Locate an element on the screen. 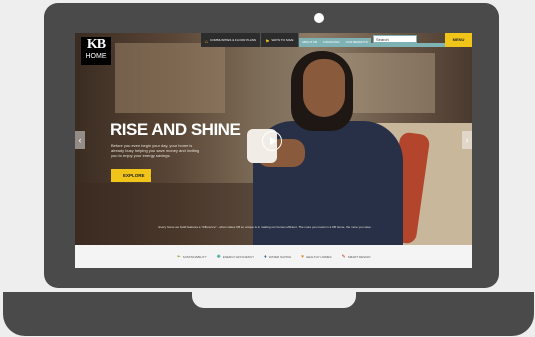 This screenshot has width=535, height=337. footer-item-healthy: ♥ HEALTHY HOMES is located at coordinates (316, 257).